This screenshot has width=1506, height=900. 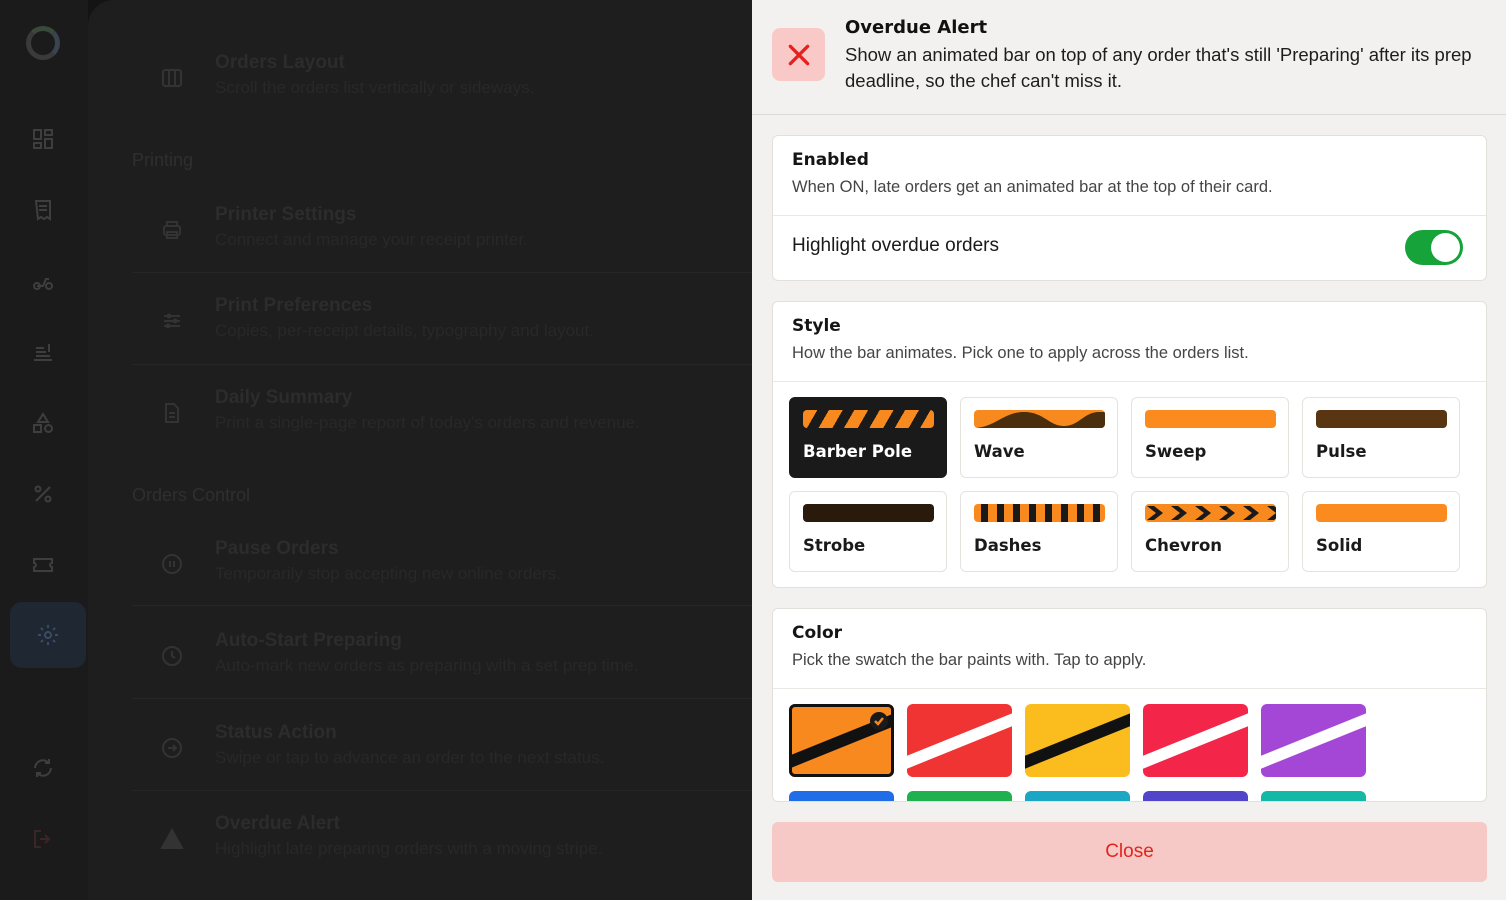 I want to click on close-icon, so click(x=798, y=54).